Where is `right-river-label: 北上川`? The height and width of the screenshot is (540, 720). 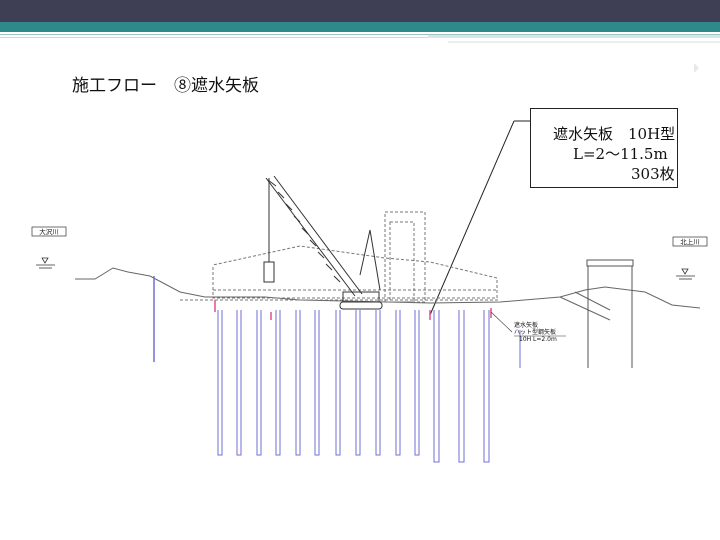
right-river-label: 北上川 is located at coordinates (690, 241).